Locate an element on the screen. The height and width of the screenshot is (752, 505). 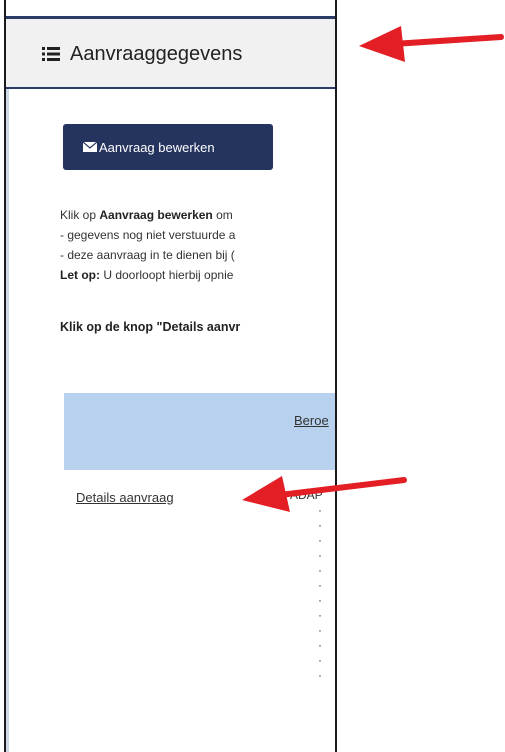
instruction-text: Klik op de knop "Details aanvr is located at coordinates (150, 327).